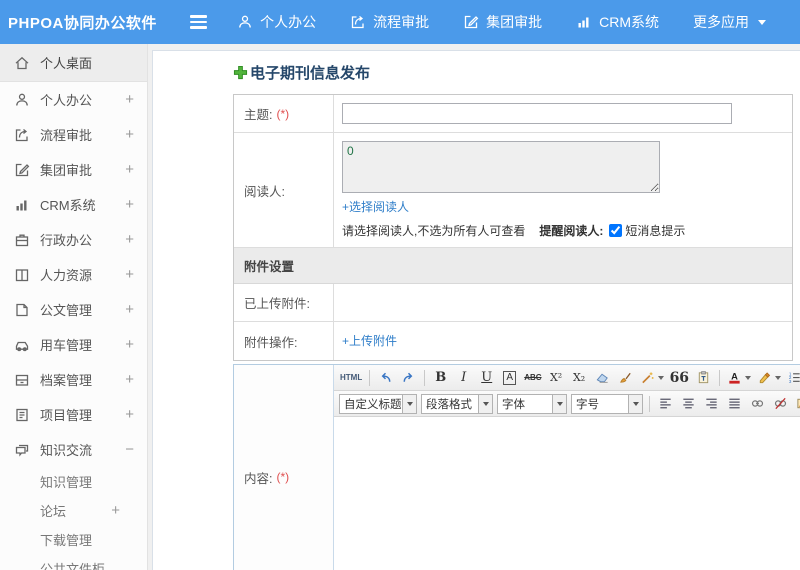 The image size is (800, 570). What do you see at coordinates (66, 540) in the screenshot?
I see `sidebar-item-label: 下载管理` at bounding box center [66, 540].